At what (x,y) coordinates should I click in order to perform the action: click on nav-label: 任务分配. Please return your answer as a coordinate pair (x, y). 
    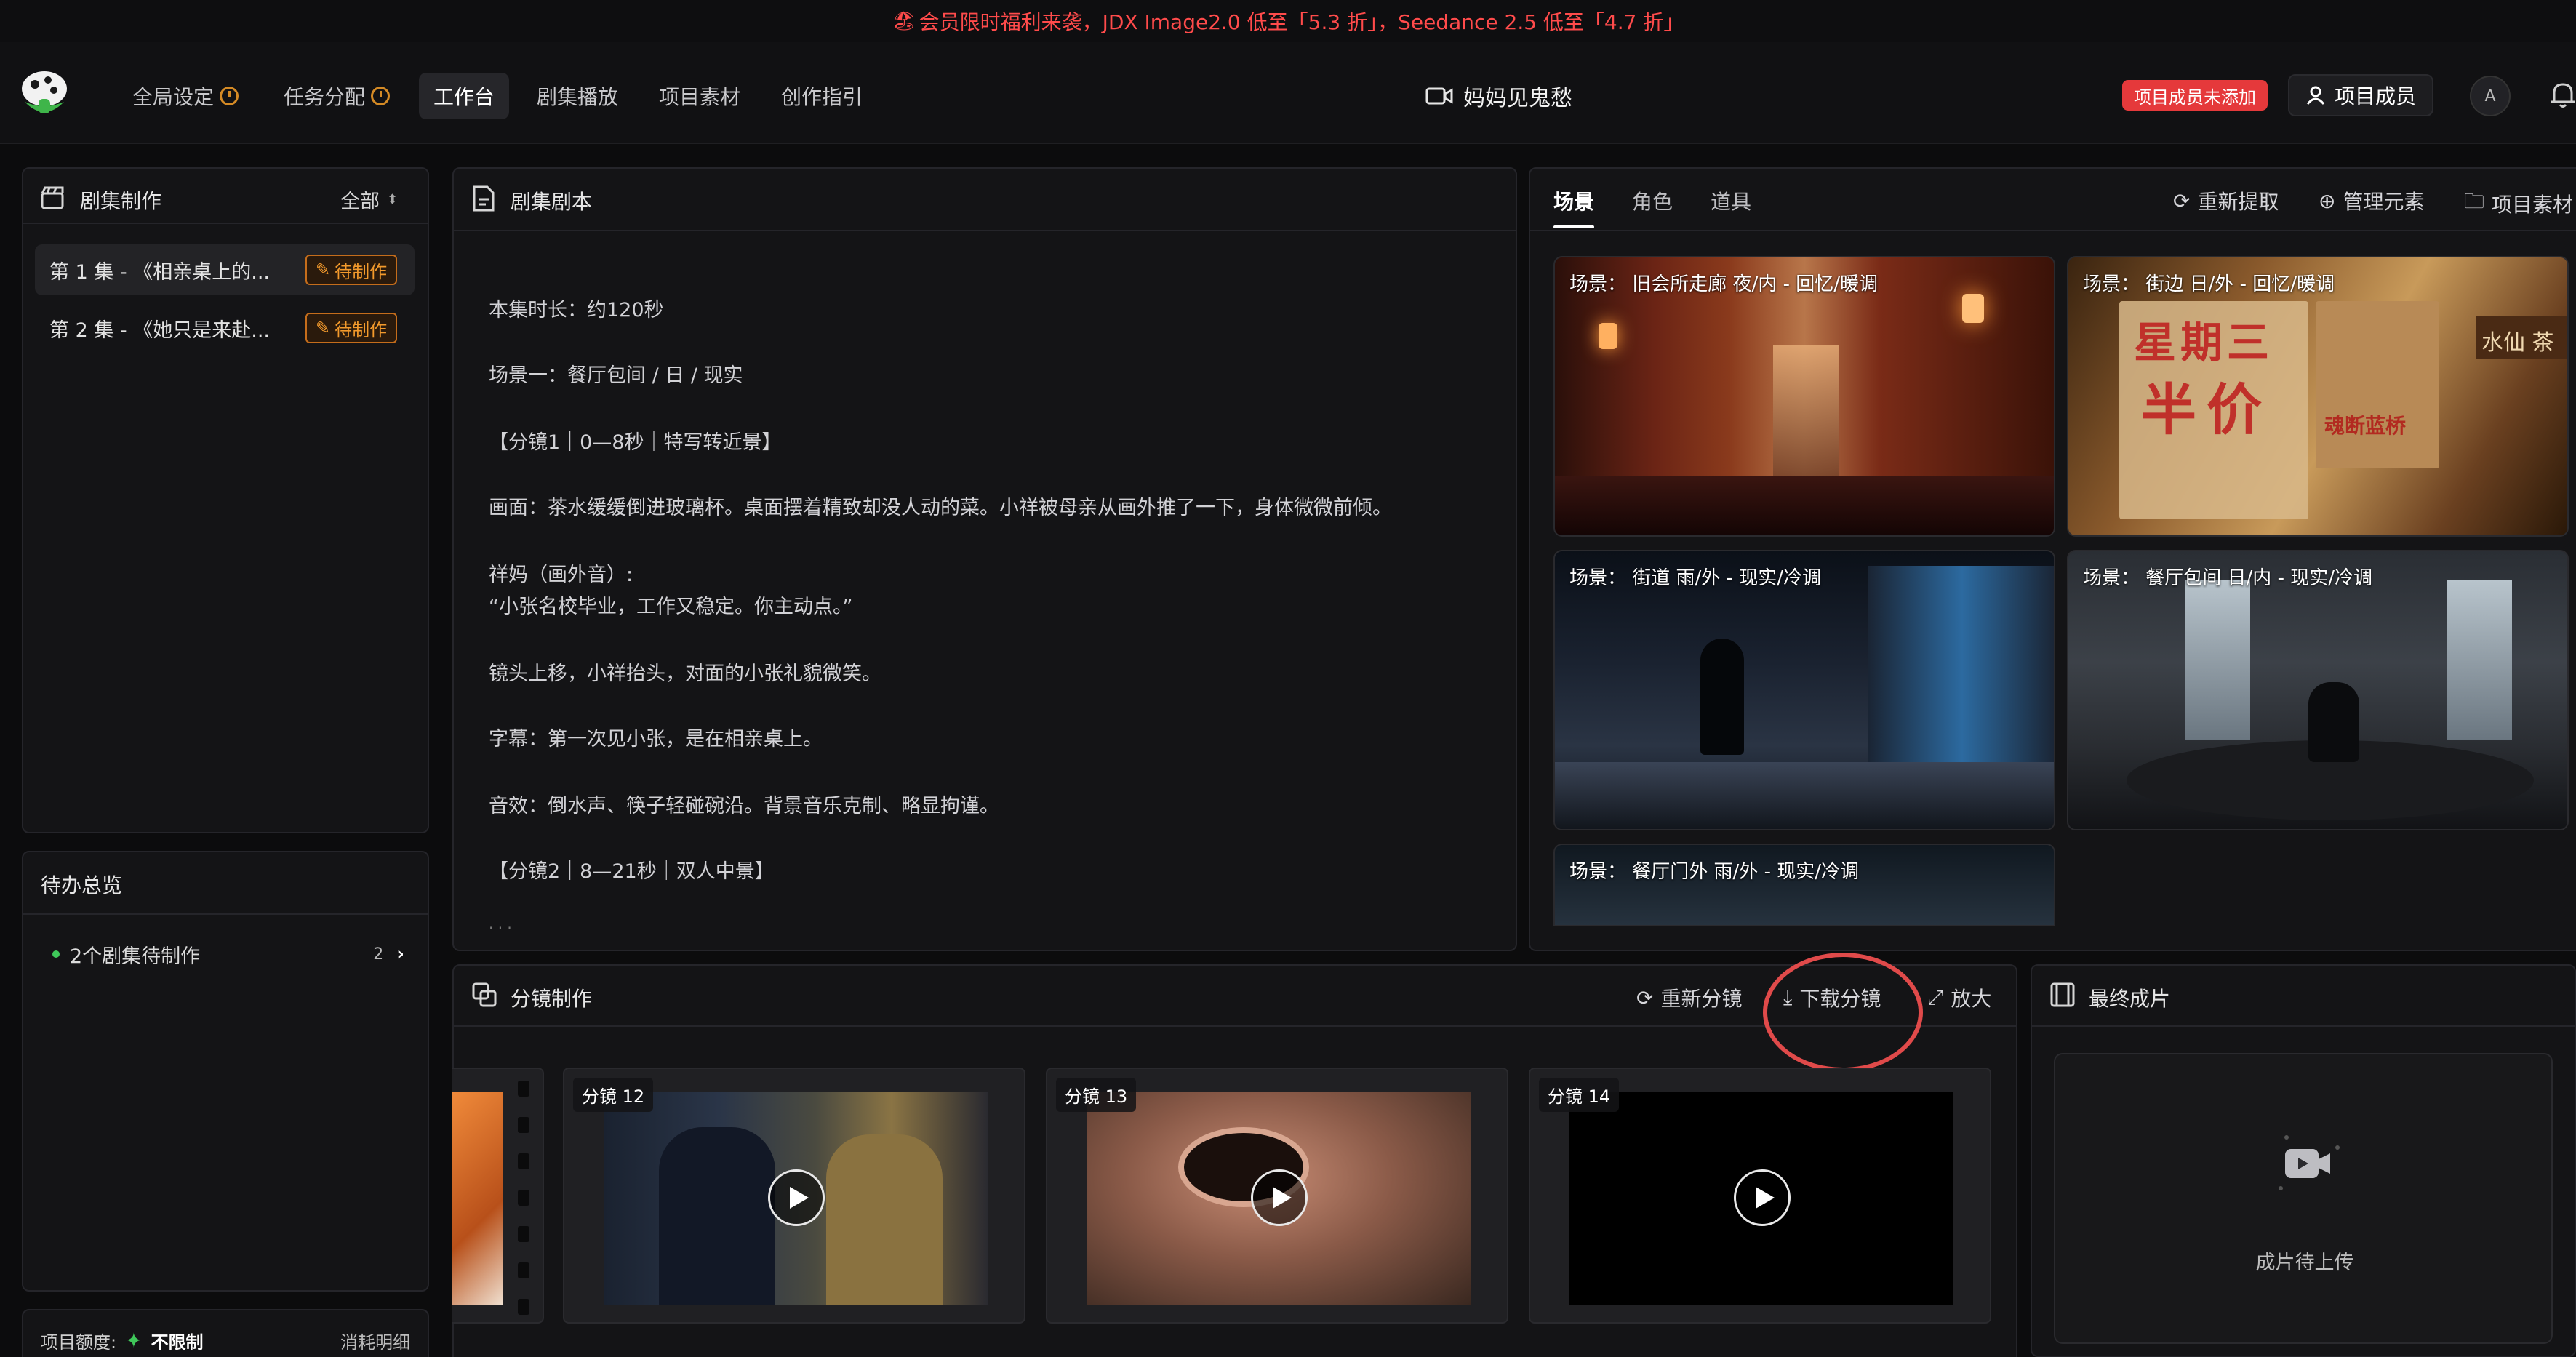
    Looking at the image, I should click on (325, 97).